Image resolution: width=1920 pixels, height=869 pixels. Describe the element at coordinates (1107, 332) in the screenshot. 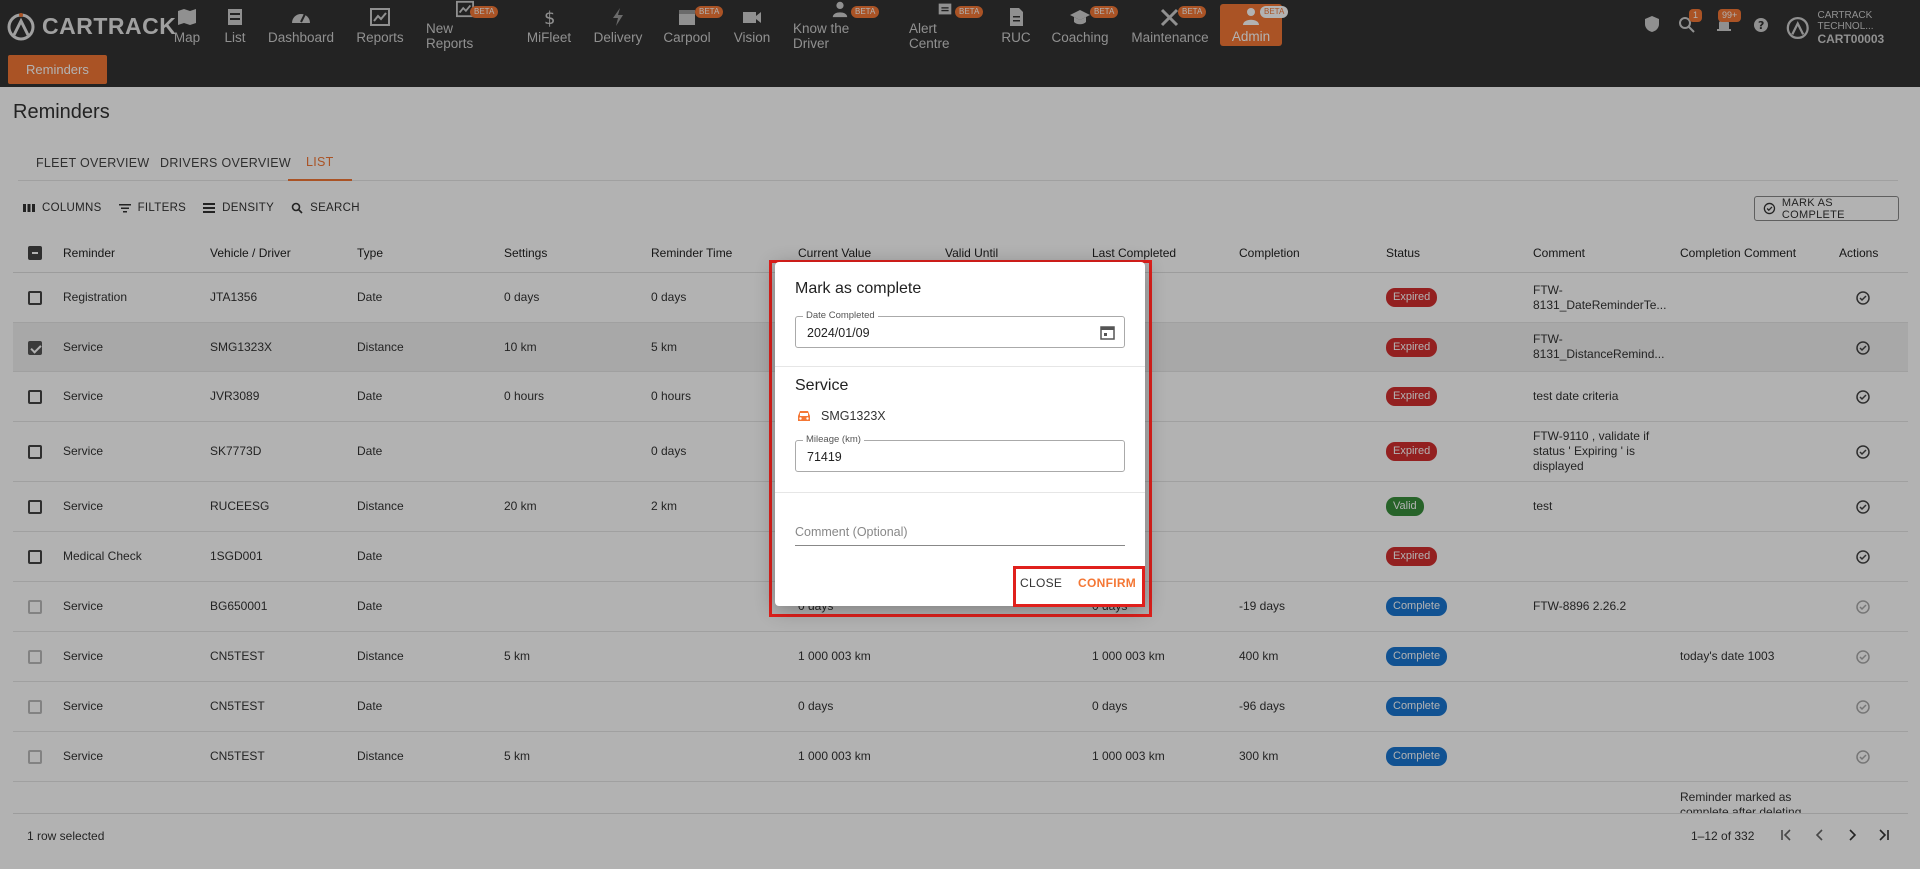

I see `calendar-picker-icon` at that location.